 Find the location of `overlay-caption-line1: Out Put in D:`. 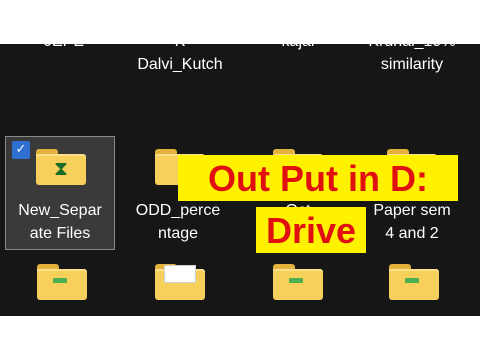

overlay-caption-line1: Out Put in D: is located at coordinates (318, 178).